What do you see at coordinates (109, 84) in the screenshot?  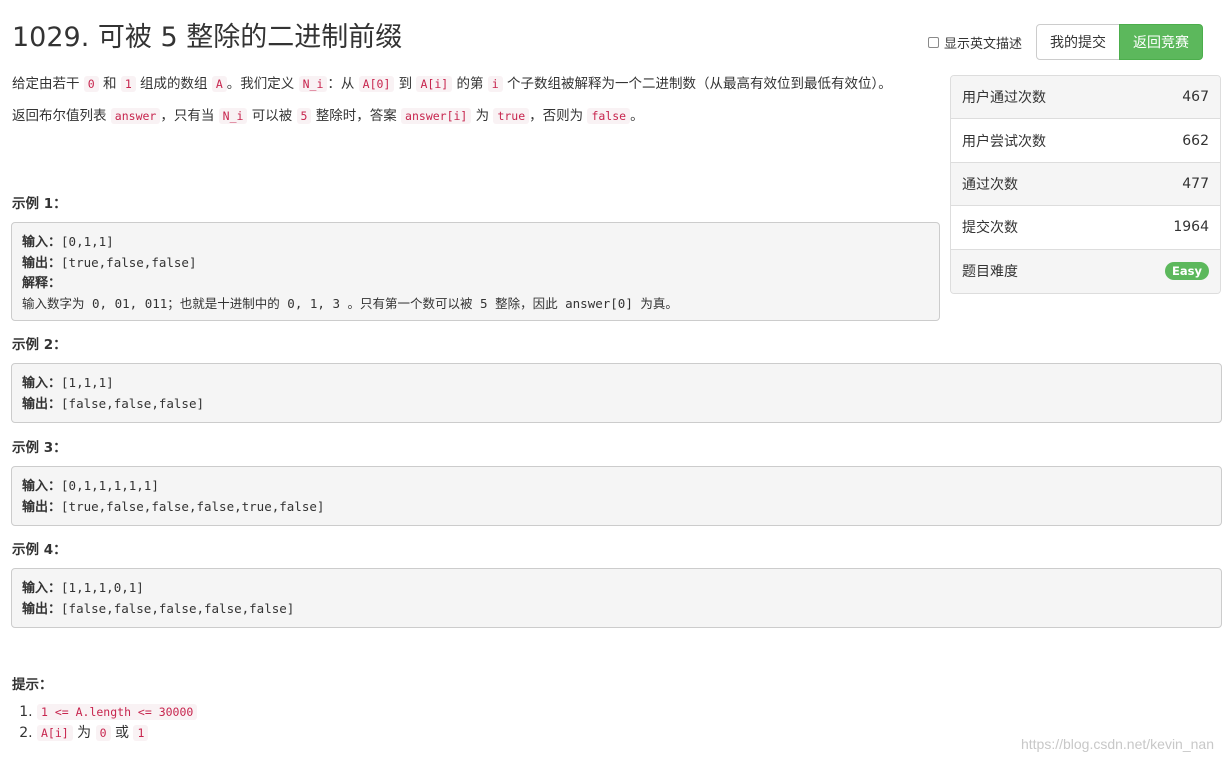 I see `text: 和` at bounding box center [109, 84].